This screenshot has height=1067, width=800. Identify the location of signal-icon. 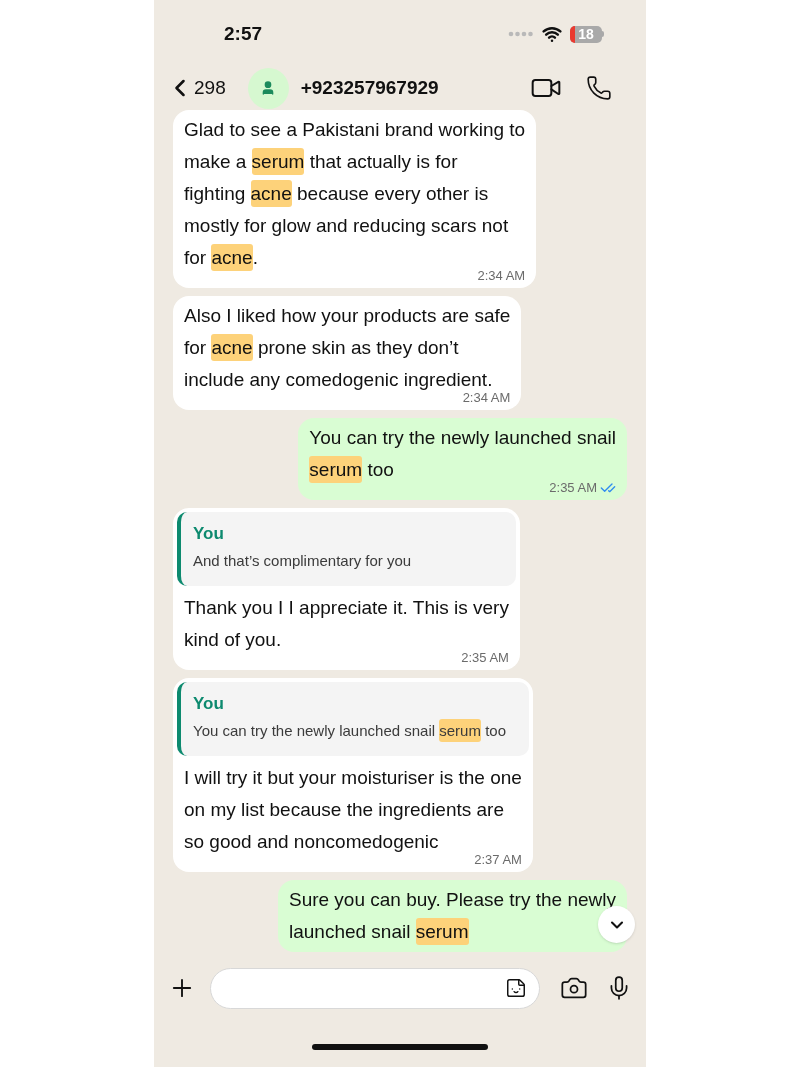
(521, 34).